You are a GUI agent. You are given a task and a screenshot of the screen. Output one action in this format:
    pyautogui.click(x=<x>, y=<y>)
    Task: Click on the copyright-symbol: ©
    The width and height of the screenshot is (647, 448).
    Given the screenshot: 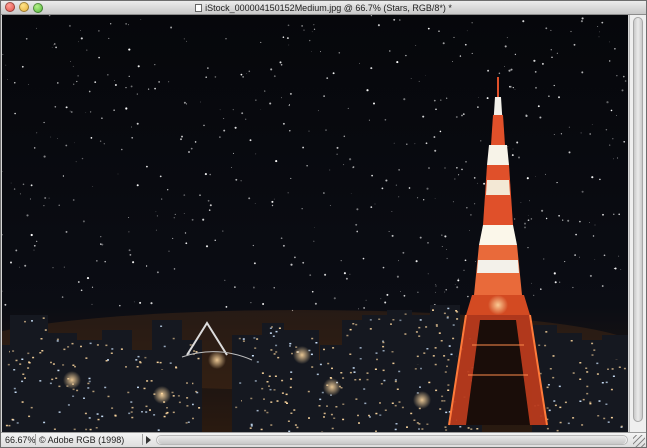 What is the action you would take?
    pyautogui.click(x=42, y=440)
    